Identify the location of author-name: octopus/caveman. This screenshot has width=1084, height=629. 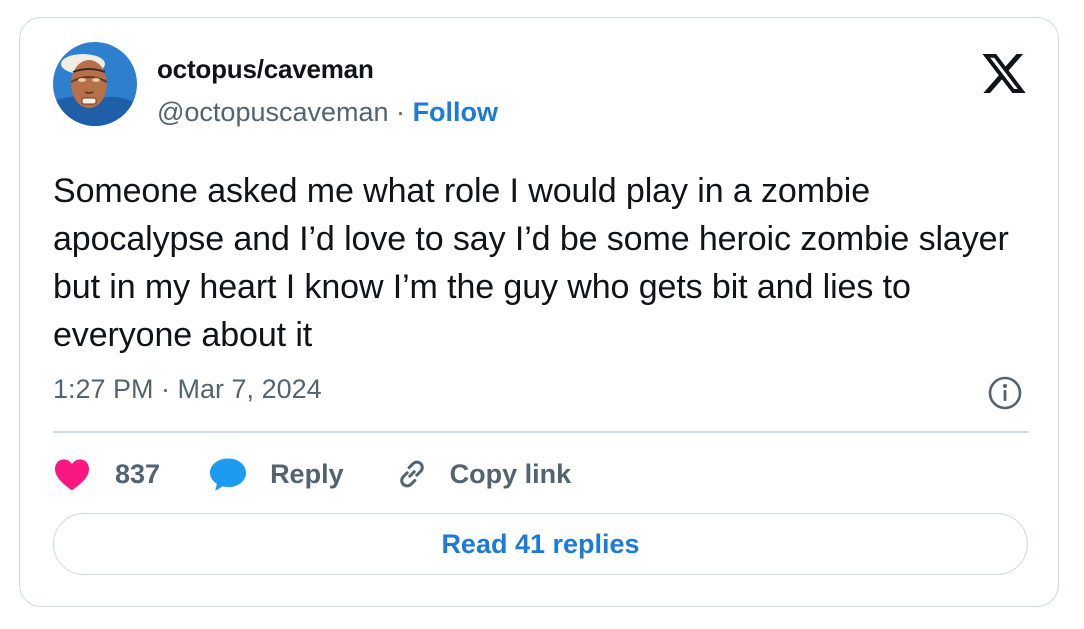
(265, 69).